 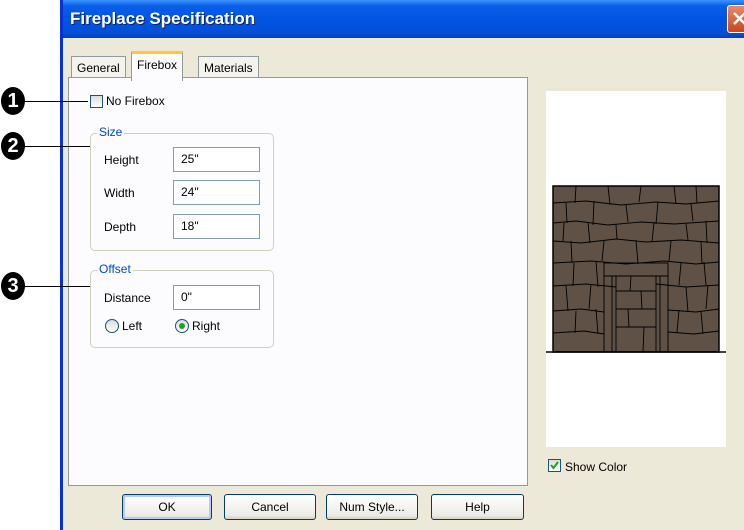 I want to click on callout-2: 2, so click(x=13, y=146).